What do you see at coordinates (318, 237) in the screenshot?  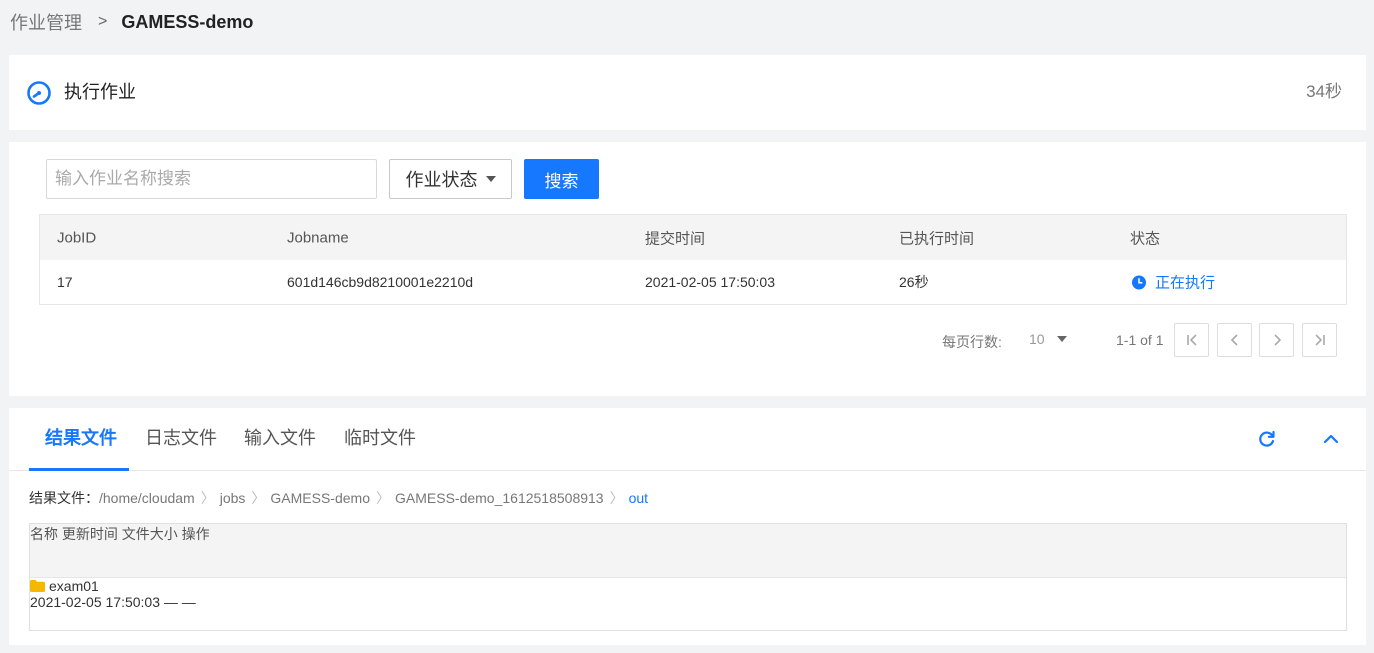 I see `col-jobname: Jobname` at bounding box center [318, 237].